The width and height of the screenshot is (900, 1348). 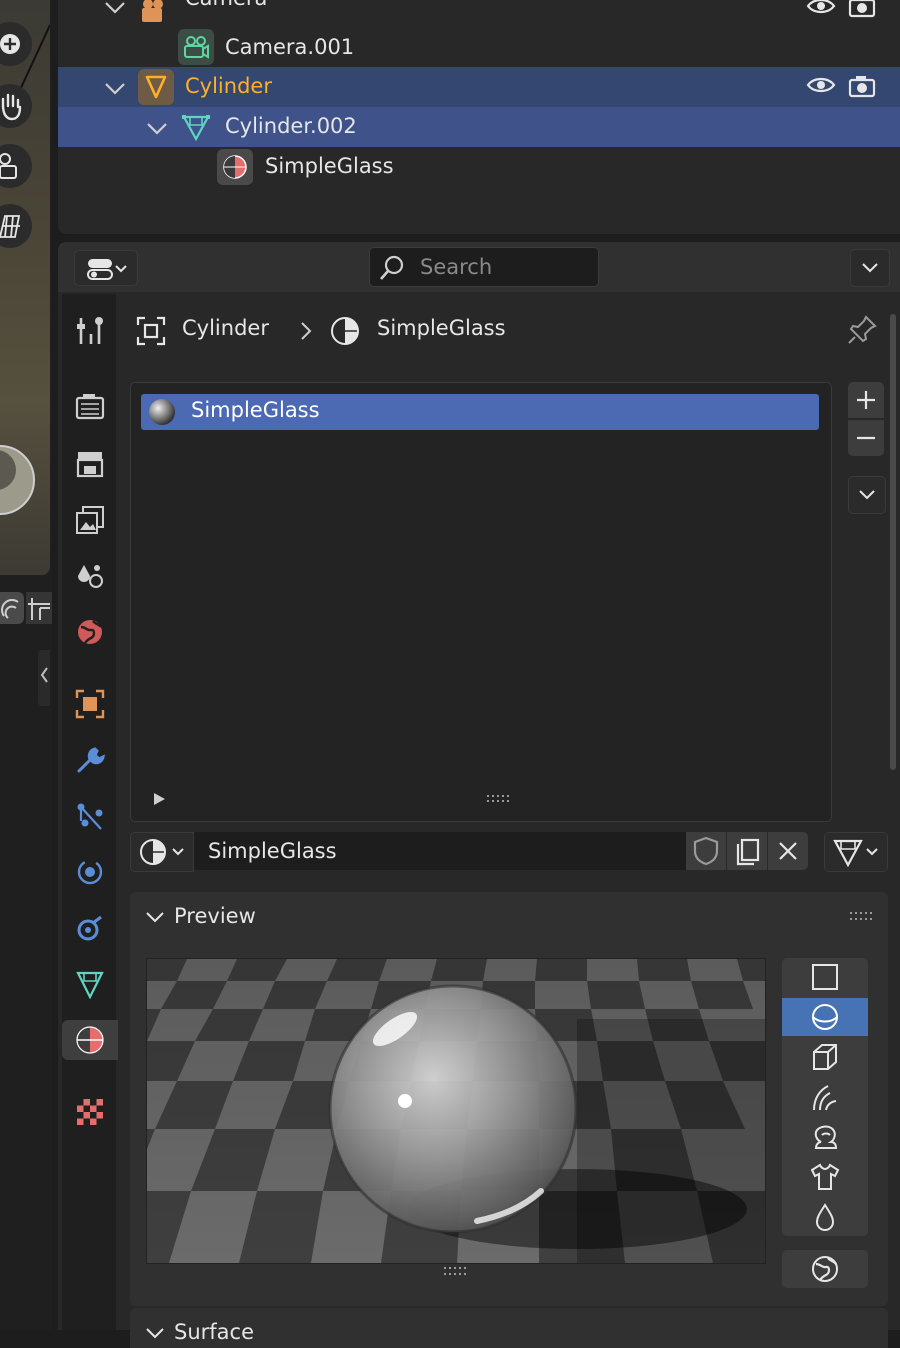 What do you see at coordinates (162, 852) in the screenshot?
I see `browse-material-dropdown` at bounding box center [162, 852].